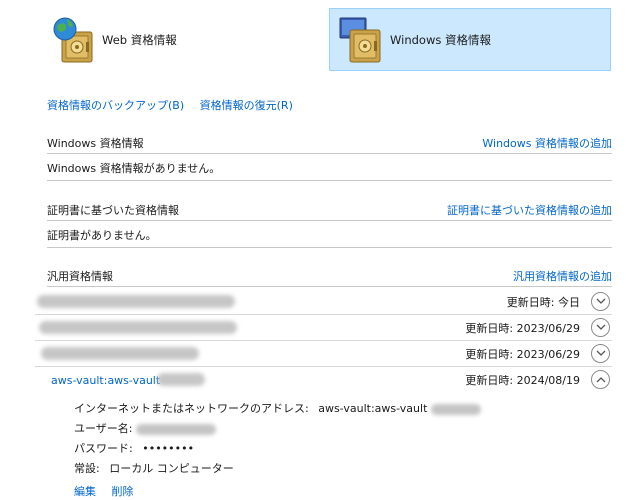 This screenshot has height=500, width=642. I want to click on certificate-credentials-title: 証明書に基づいた資格情報, so click(113, 210).